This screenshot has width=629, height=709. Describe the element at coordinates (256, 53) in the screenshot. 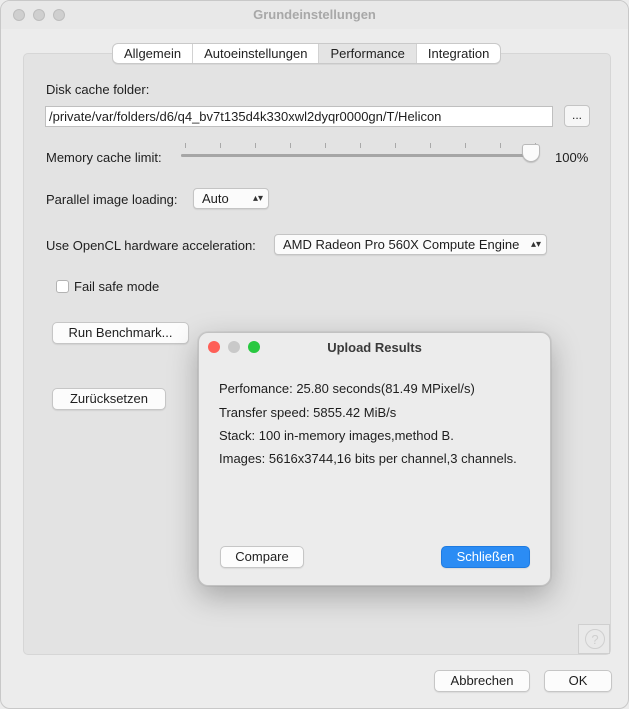

I see `tab-autoeinstellungen: Autoeinstellungen` at that location.